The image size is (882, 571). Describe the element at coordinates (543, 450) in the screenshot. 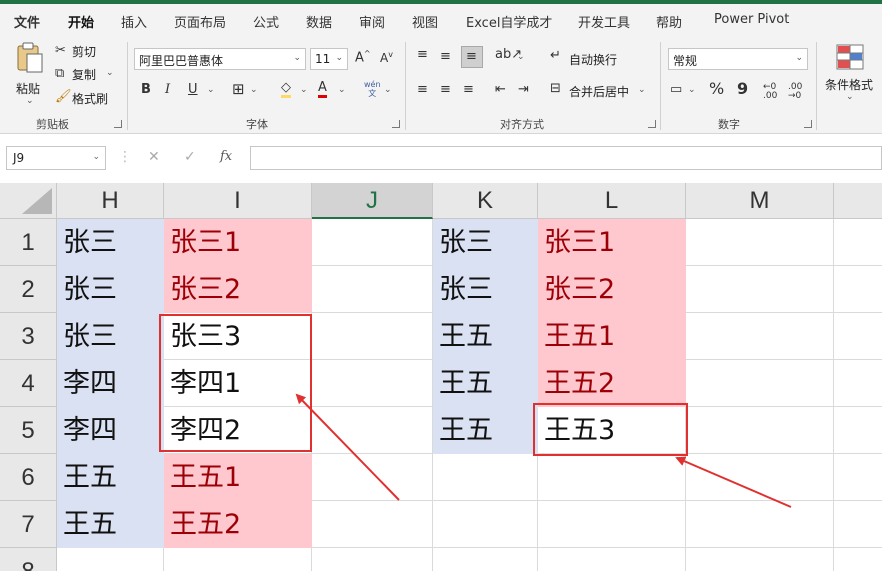

I see `annotation-arrows` at that location.